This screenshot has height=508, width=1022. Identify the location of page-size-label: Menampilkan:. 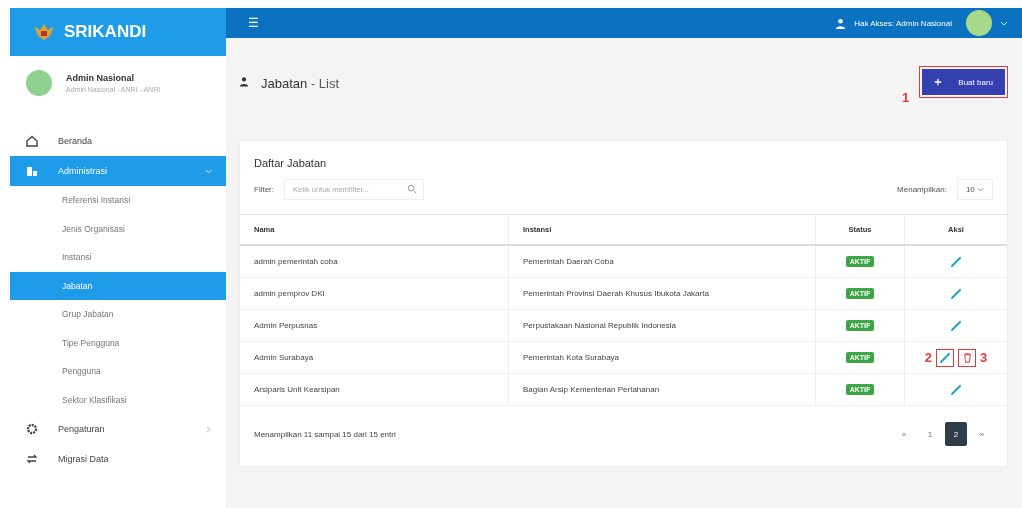
(922, 189).